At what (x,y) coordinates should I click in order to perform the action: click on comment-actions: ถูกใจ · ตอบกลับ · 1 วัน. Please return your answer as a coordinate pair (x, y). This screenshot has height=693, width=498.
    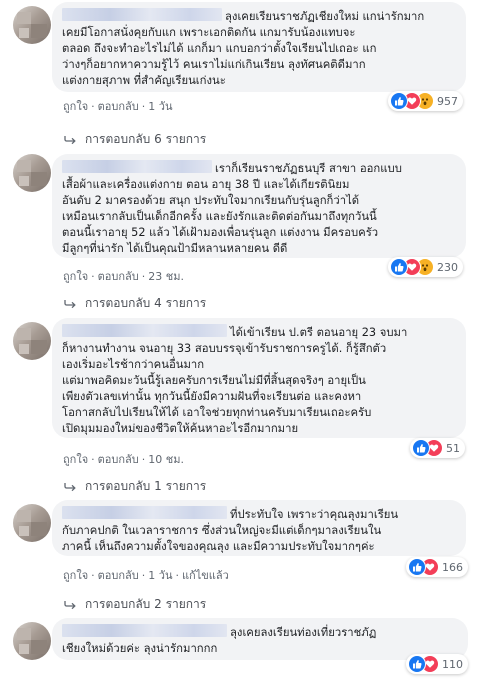
    Looking at the image, I should click on (117, 106).